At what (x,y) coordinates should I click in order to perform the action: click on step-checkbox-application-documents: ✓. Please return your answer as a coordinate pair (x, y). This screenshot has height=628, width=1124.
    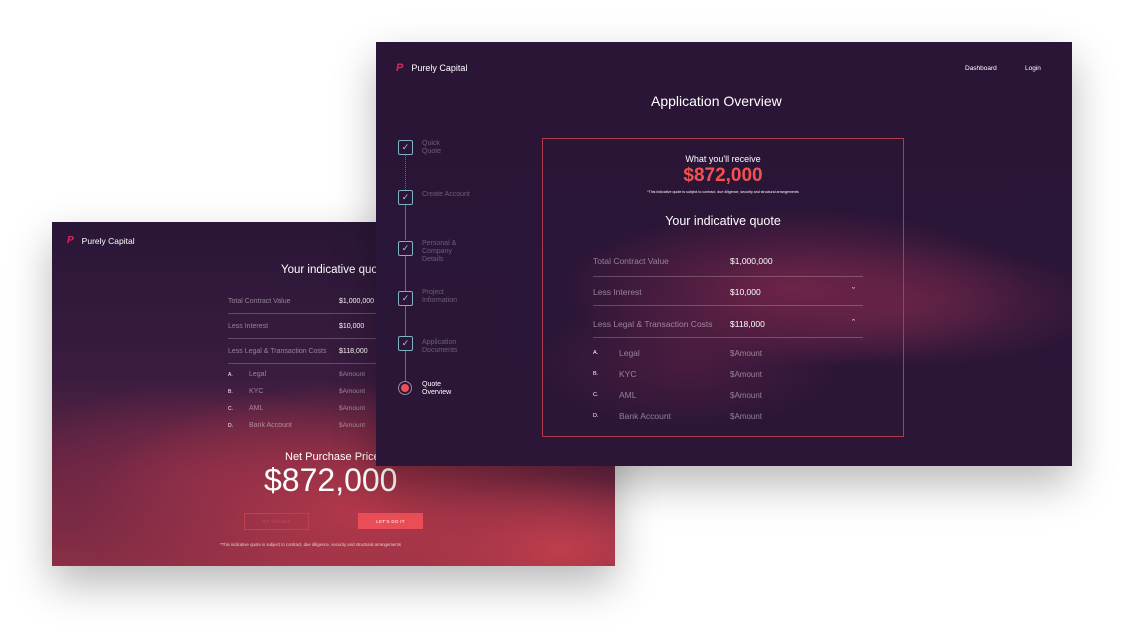
    Looking at the image, I should click on (405, 343).